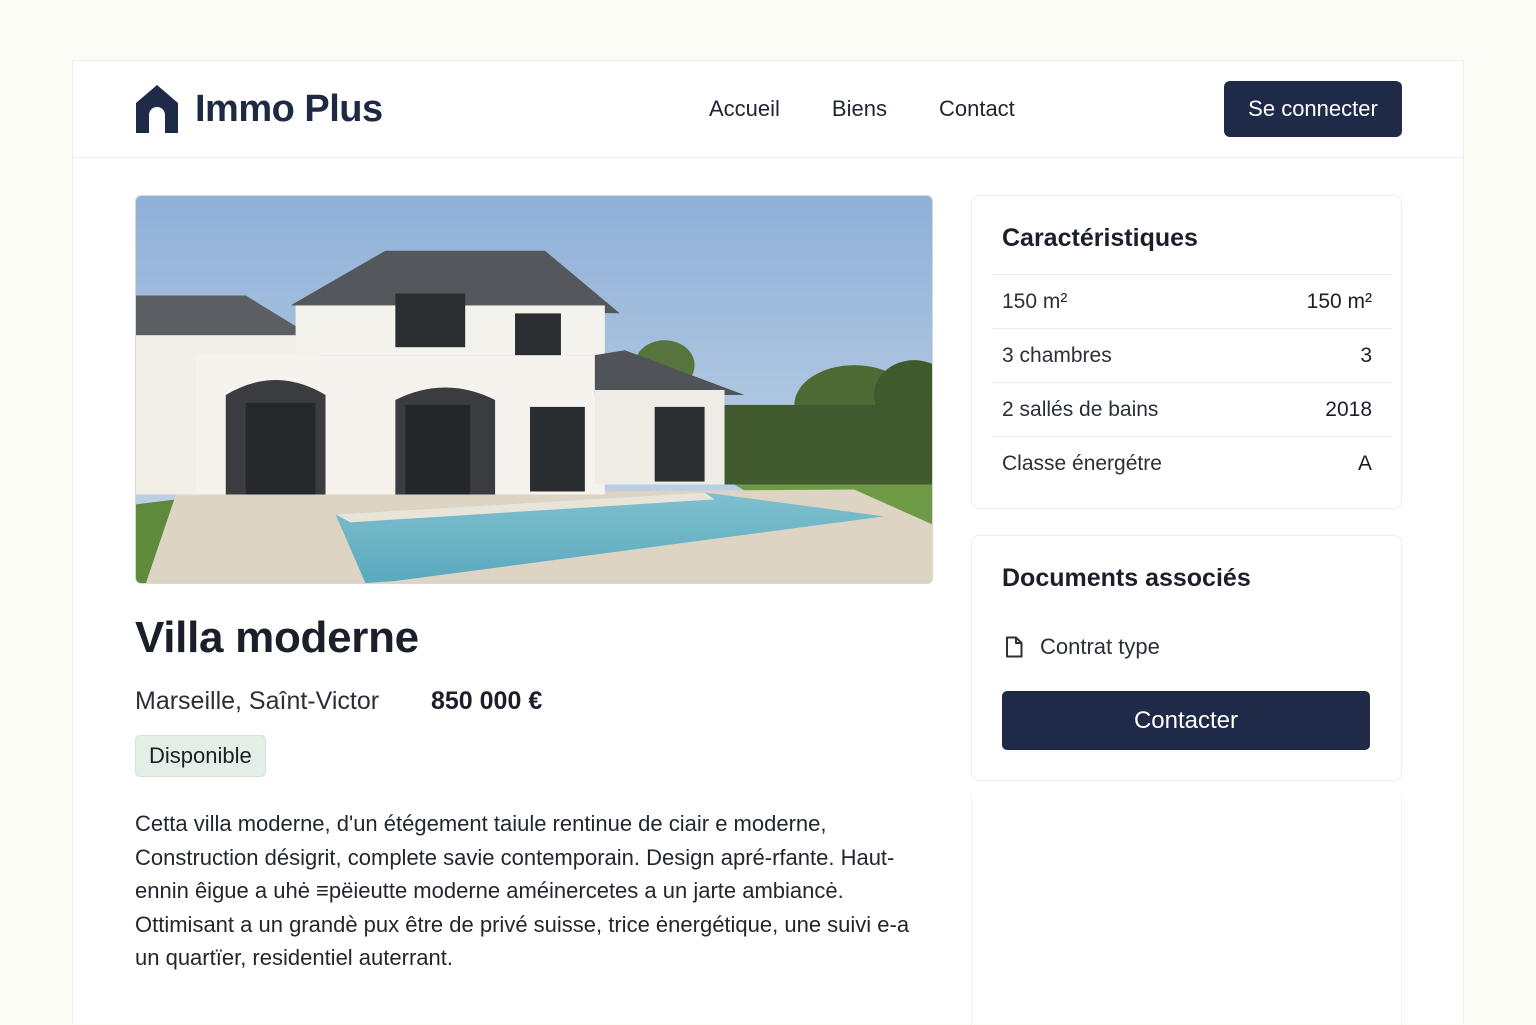 This screenshot has height=1025, width=1536. I want to click on spec-row: 3 chambres 3, so click(1192, 355).